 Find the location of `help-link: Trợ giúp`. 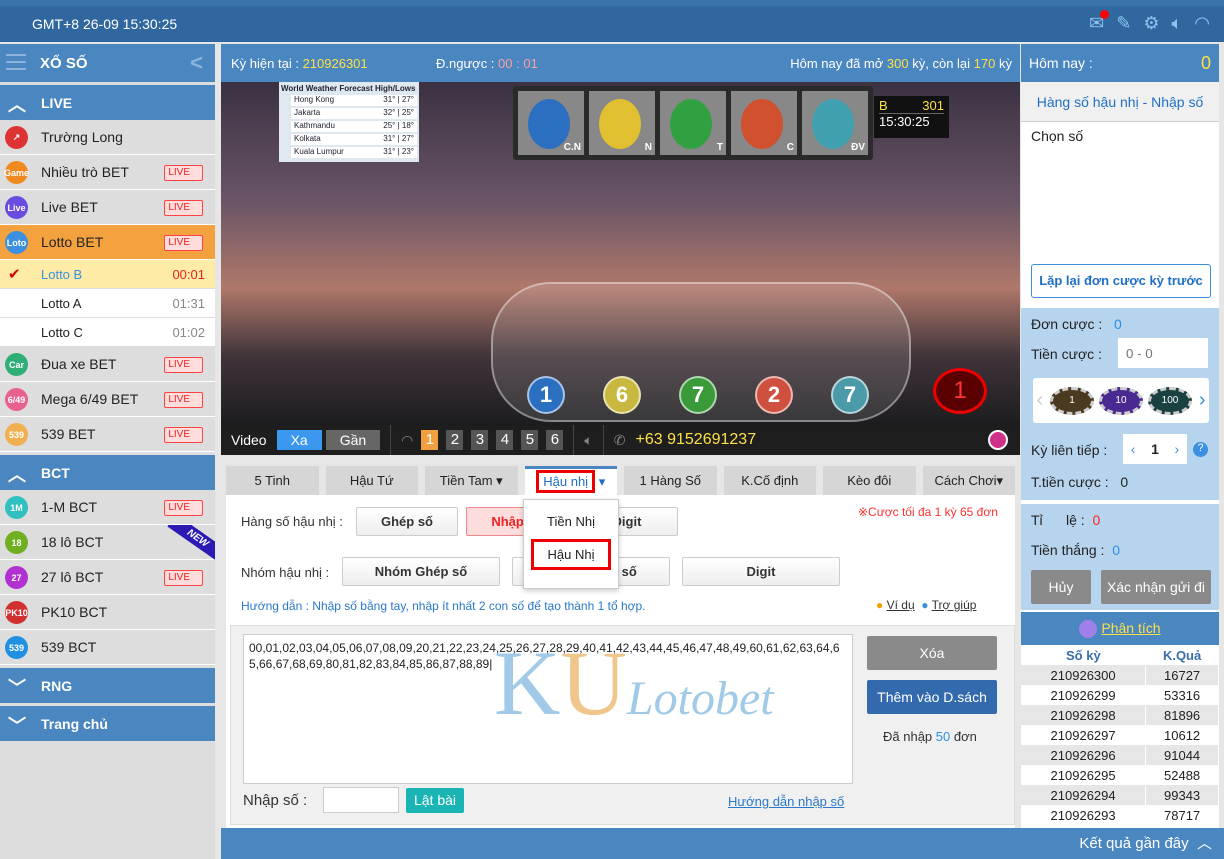

help-link: Trợ giúp is located at coordinates (954, 605).